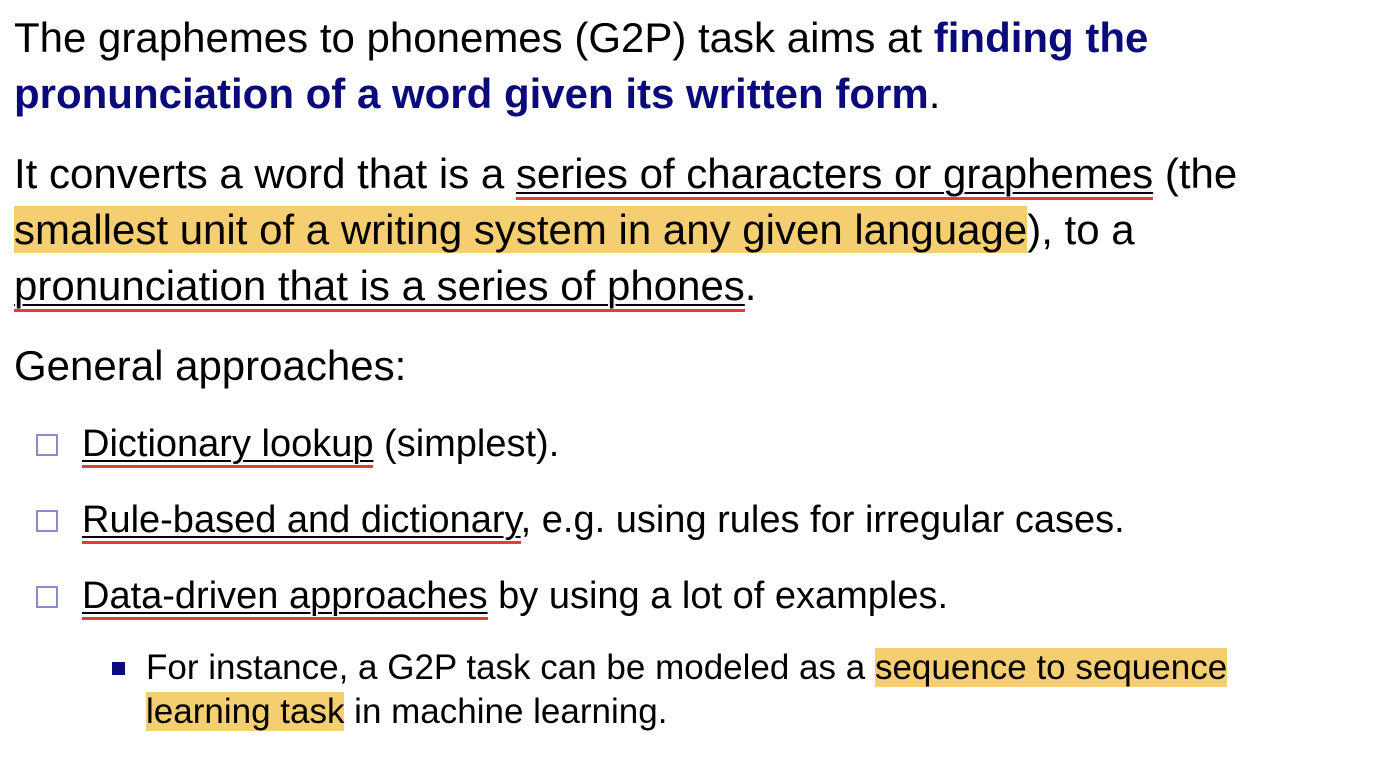 The height and width of the screenshot is (762, 1382). I want to click on graphemes-underline: series of characters or graphemes, so click(834, 175).